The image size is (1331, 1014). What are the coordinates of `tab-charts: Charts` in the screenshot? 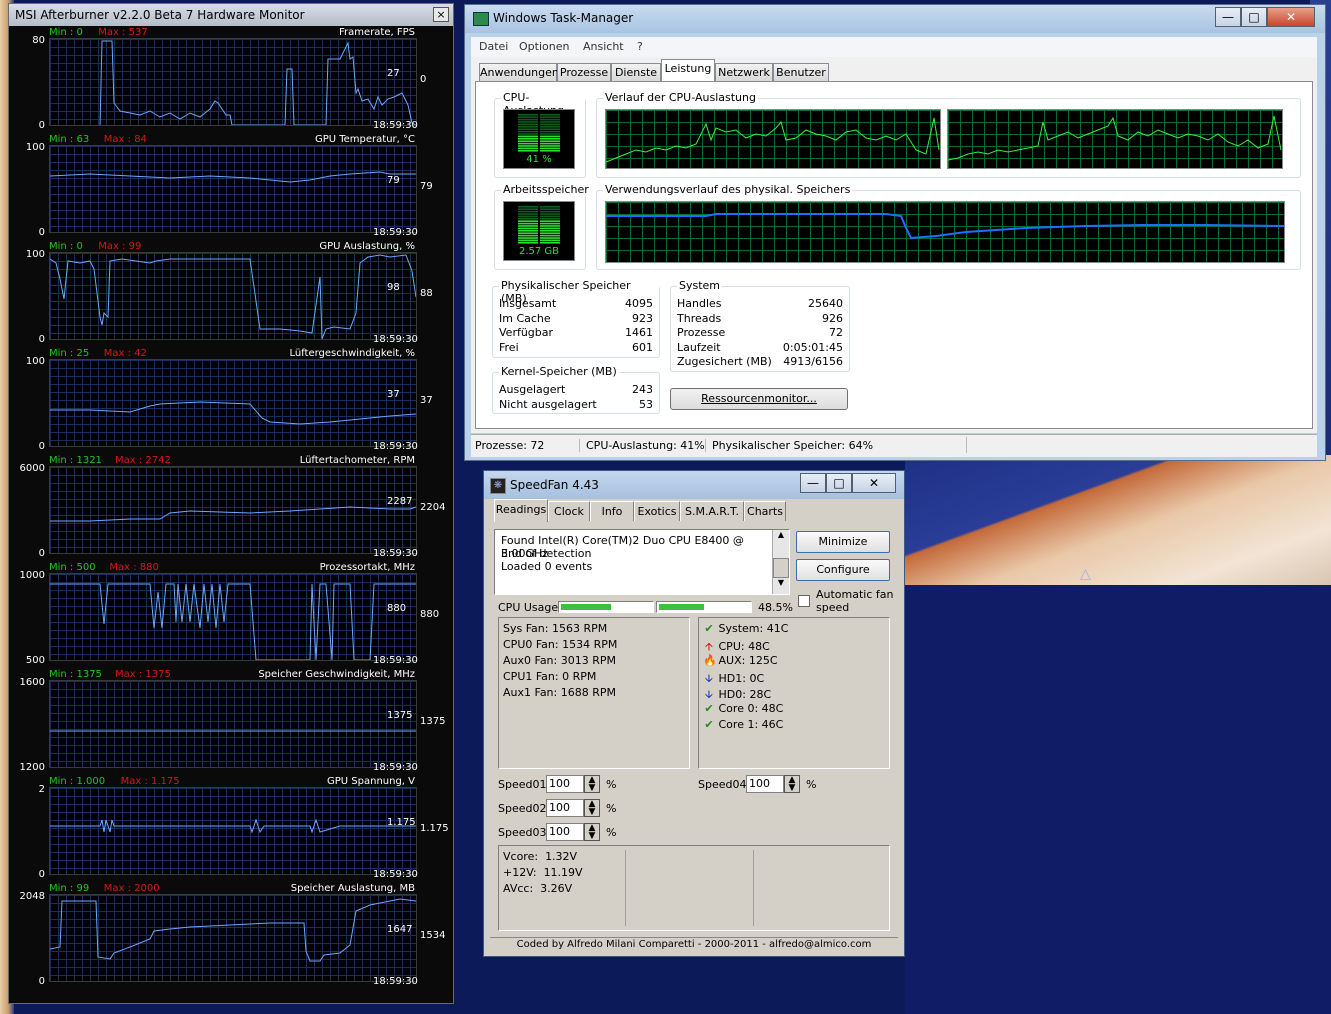 It's located at (765, 511).